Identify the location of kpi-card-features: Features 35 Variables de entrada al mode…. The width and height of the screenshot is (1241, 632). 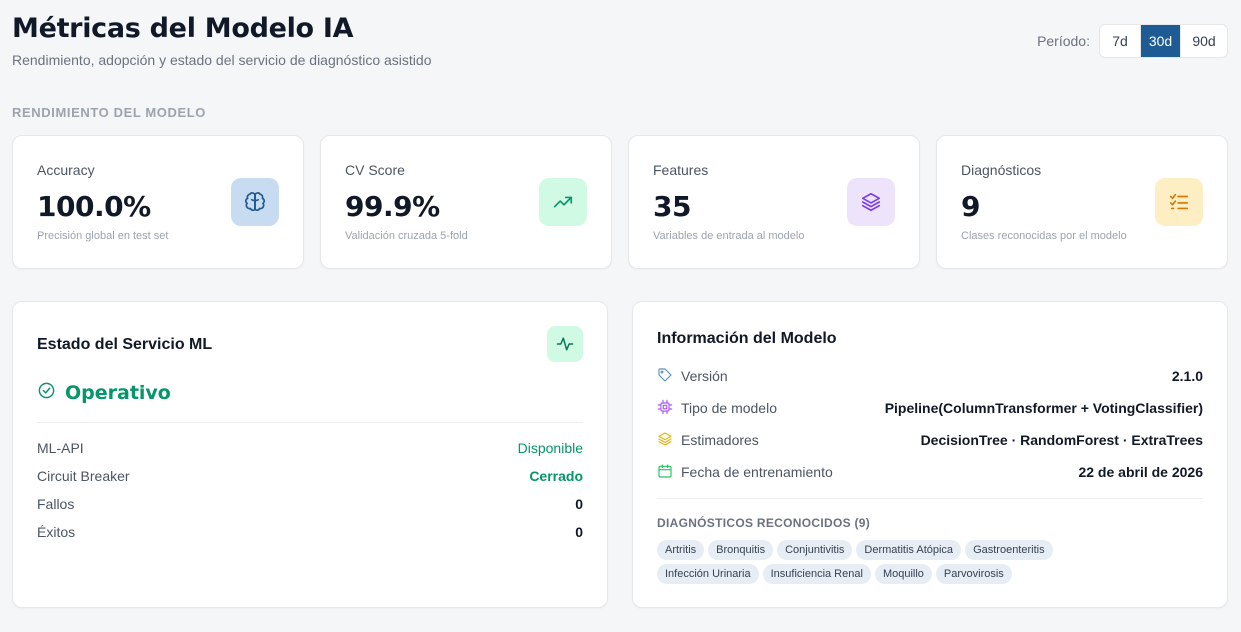
(774, 202).